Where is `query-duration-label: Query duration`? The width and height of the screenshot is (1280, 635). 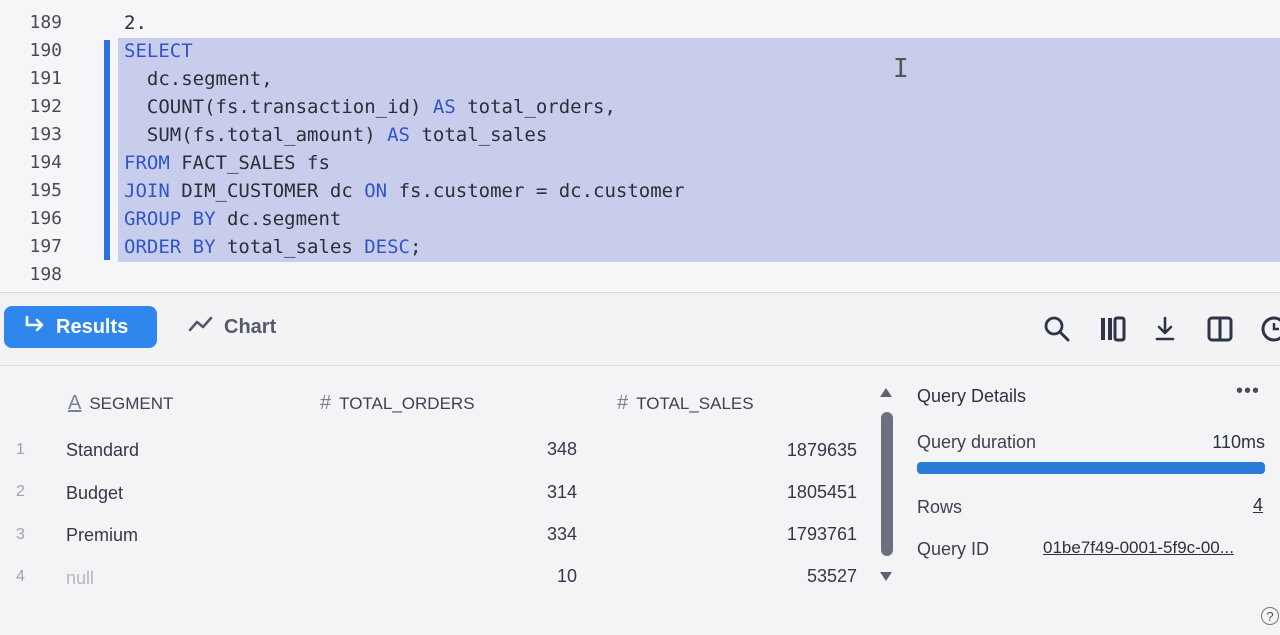 query-duration-label: Query duration is located at coordinates (977, 442).